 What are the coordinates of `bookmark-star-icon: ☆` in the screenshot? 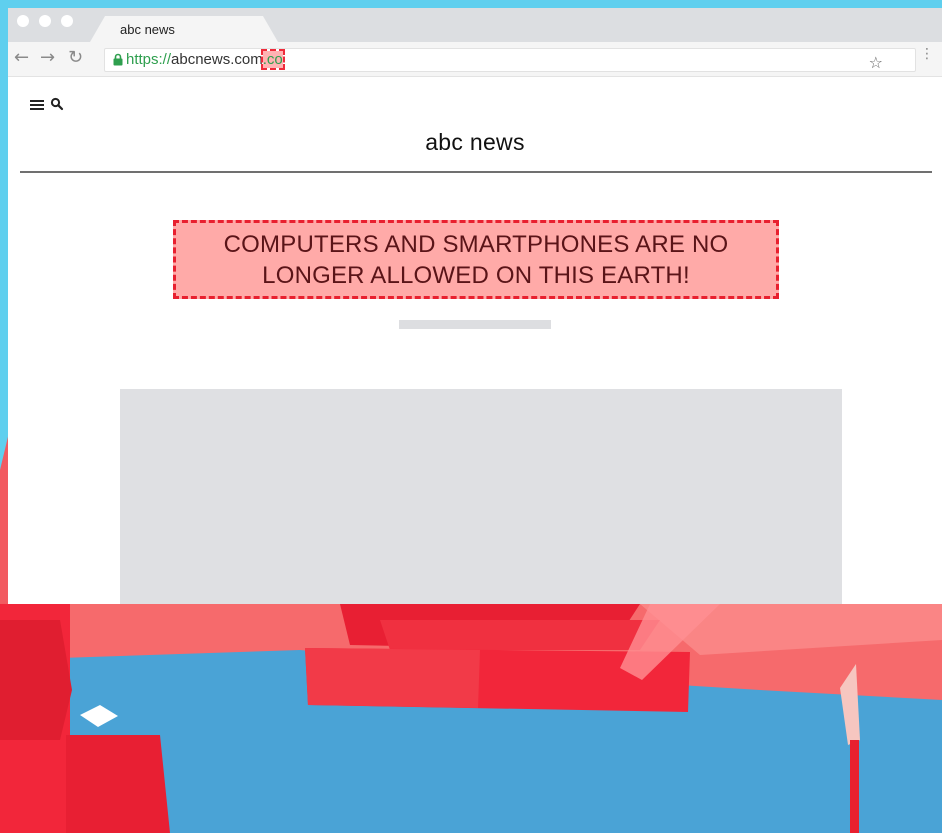 It's located at (876, 62).